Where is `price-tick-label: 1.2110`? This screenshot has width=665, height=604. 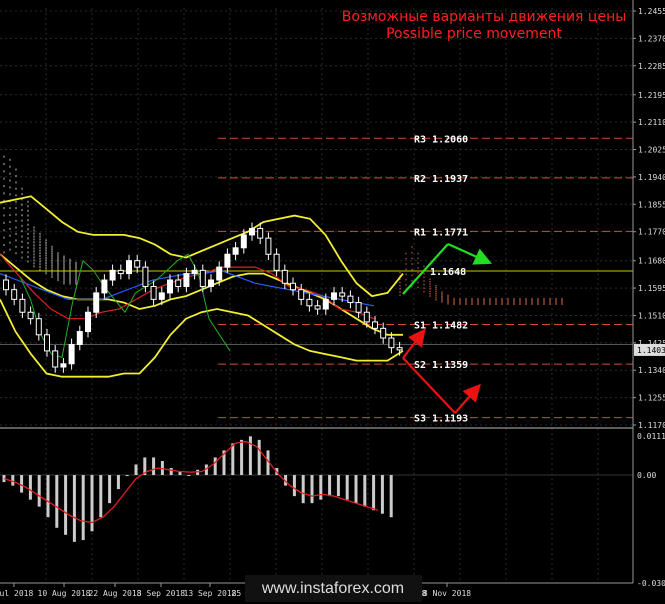
price-tick-label: 1.2110 is located at coordinates (651, 122).